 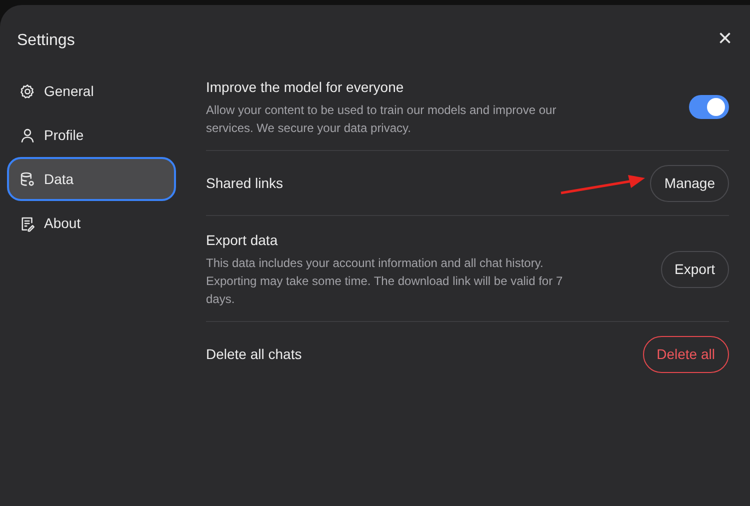 What do you see at coordinates (91, 179) in the screenshot?
I see `sidebar-item: Data` at bounding box center [91, 179].